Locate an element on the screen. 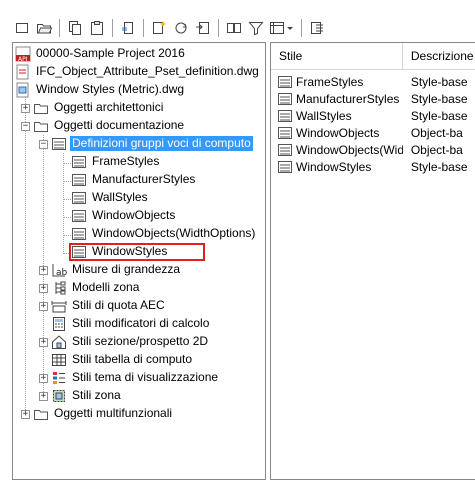 The width and height of the screenshot is (475, 485). dimension-icon is located at coordinates (59, 306).